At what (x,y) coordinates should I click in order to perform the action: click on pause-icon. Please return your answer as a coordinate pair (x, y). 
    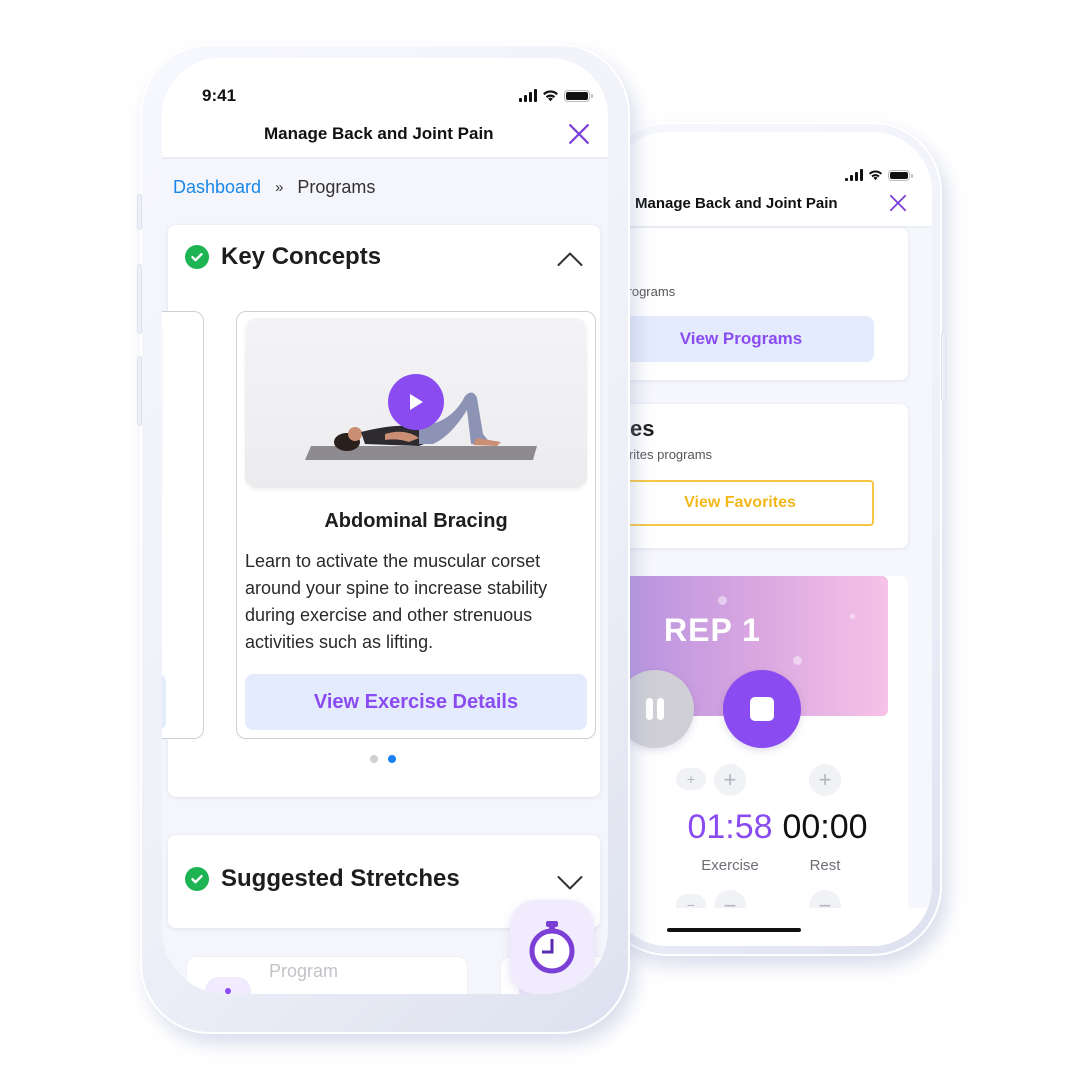
    Looking at the image, I should click on (655, 709).